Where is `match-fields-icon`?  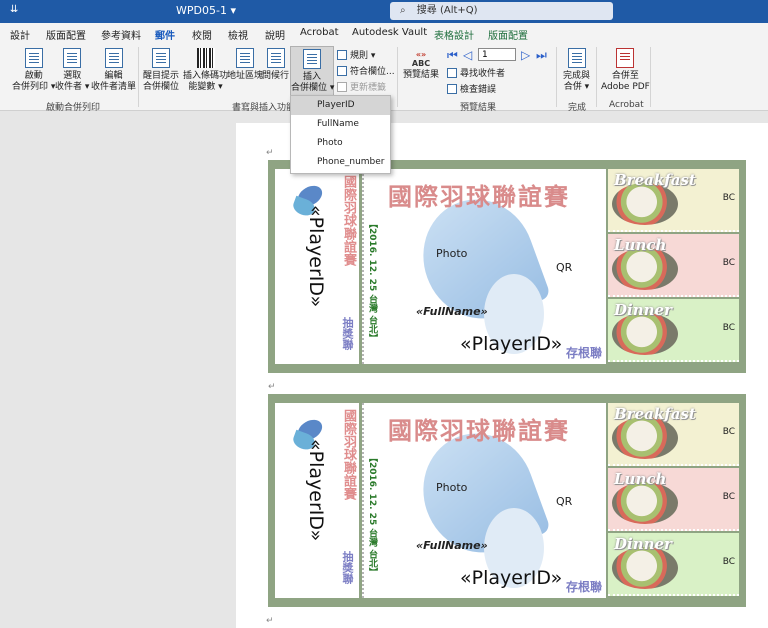 match-fields-icon is located at coordinates (342, 71).